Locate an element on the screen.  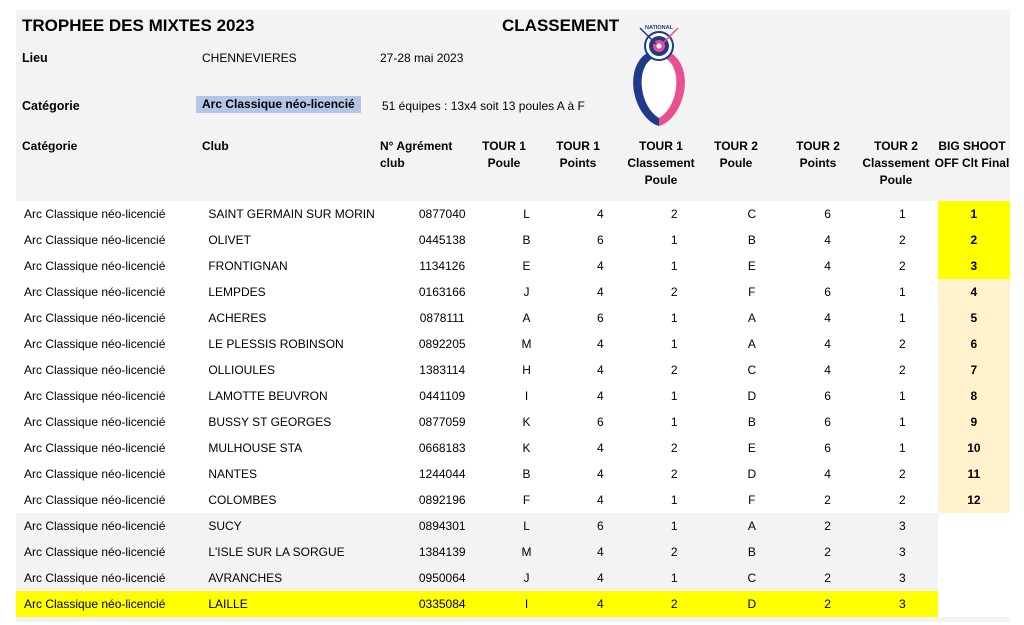
cell-club: SUCY is located at coordinates (300, 526).